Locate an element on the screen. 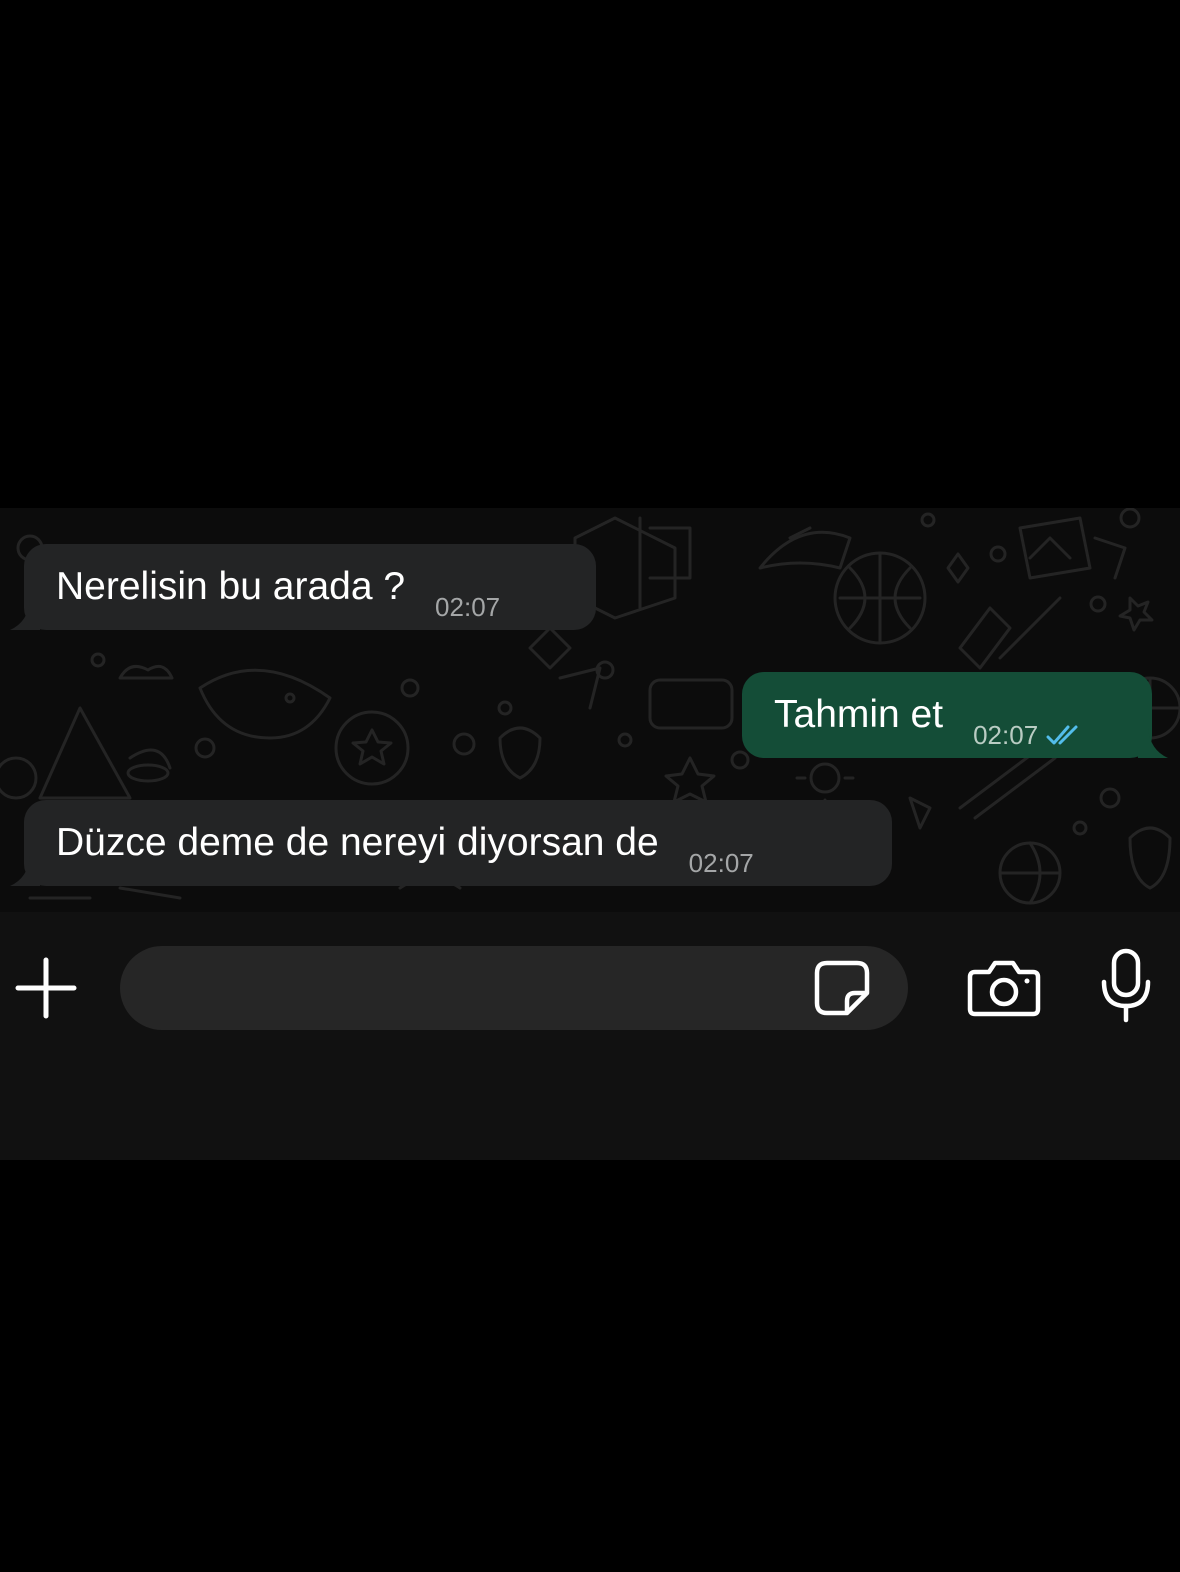 The width and height of the screenshot is (1180, 1572). camera-icon is located at coordinates (1004, 988).